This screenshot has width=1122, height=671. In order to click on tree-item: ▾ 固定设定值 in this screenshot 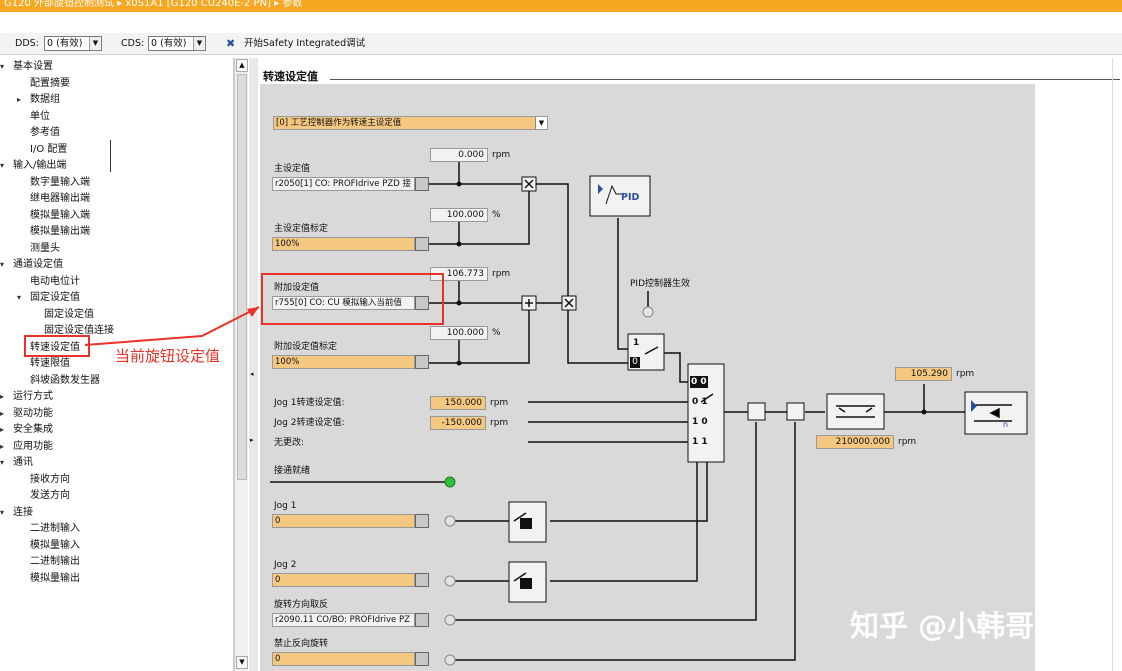, I will do `click(48, 298)`.